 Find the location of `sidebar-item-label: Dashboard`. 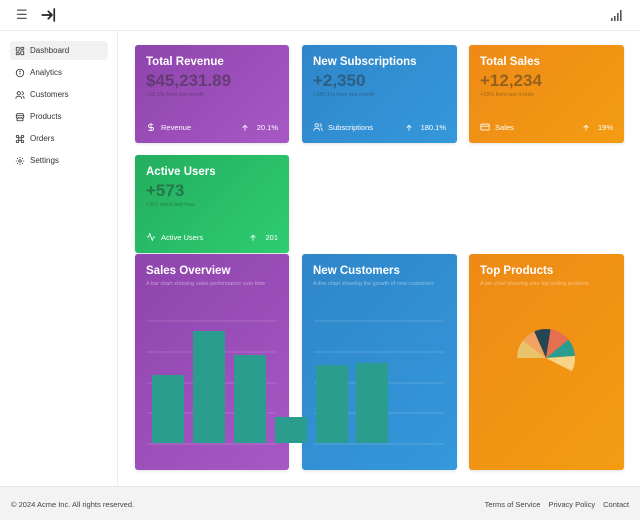

sidebar-item-label: Dashboard is located at coordinates (50, 50).